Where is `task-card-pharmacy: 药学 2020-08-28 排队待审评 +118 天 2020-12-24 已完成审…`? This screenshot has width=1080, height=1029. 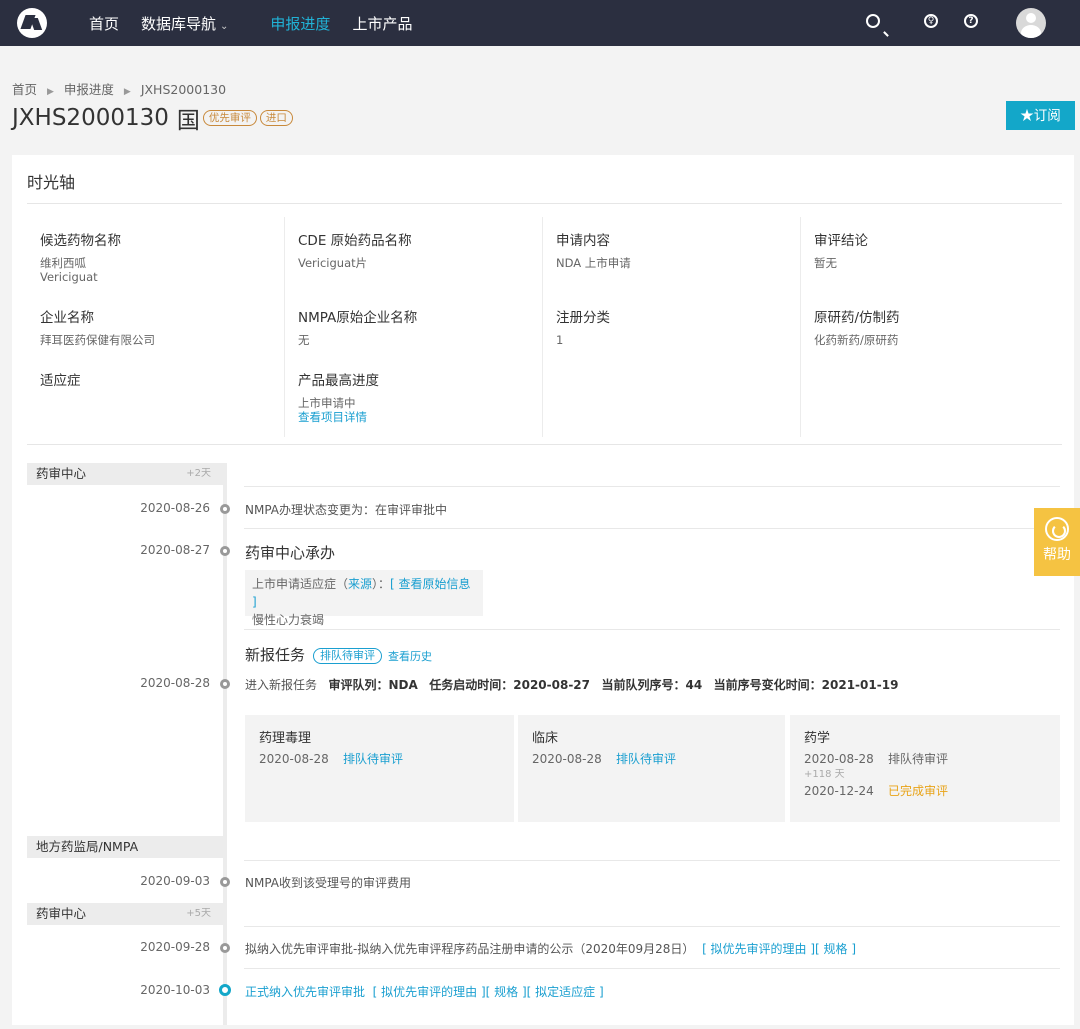 task-card-pharmacy: 药学 2020-08-28 排队待审评 +118 天 2020-12-24 已完成审… is located at coordinates (925, 768).